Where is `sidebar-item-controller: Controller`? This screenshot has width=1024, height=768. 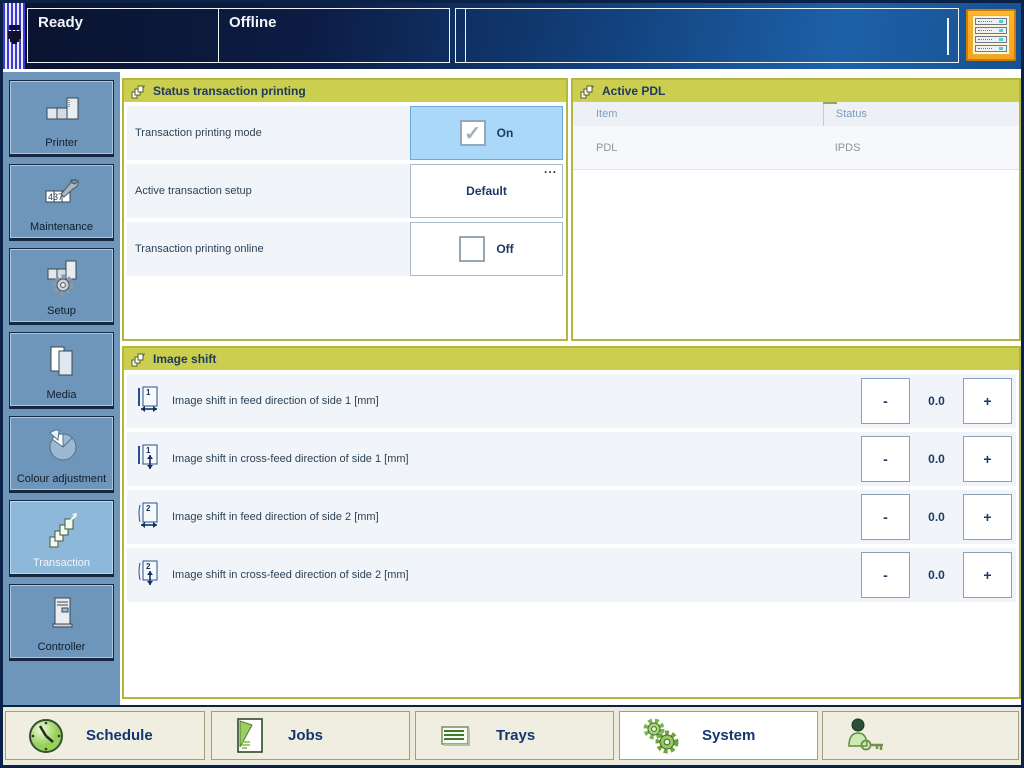
sidebar-item-controller: Controller is located at coordinates (61, 622).